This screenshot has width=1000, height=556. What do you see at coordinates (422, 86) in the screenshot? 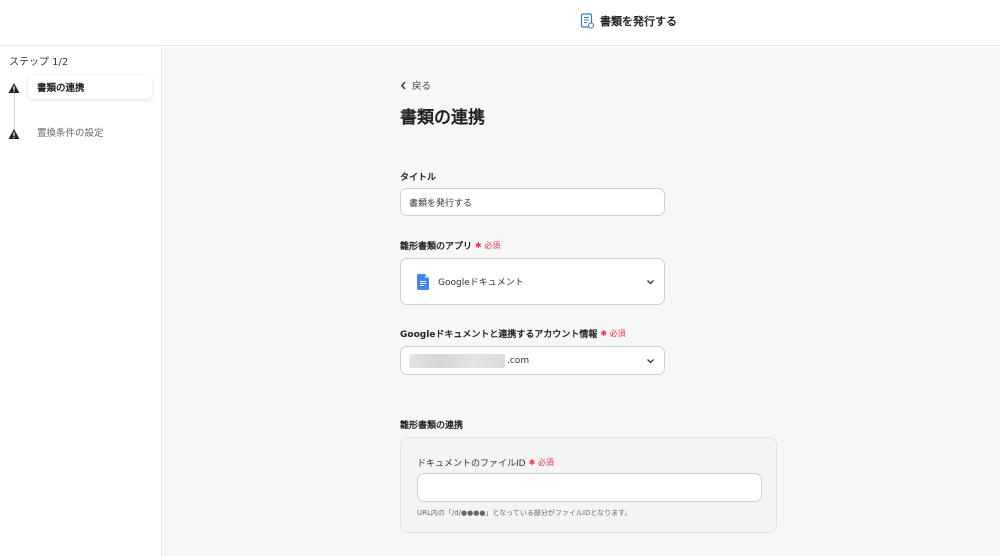
I see `back-label: 戻る` at bounding box center [422, 86].